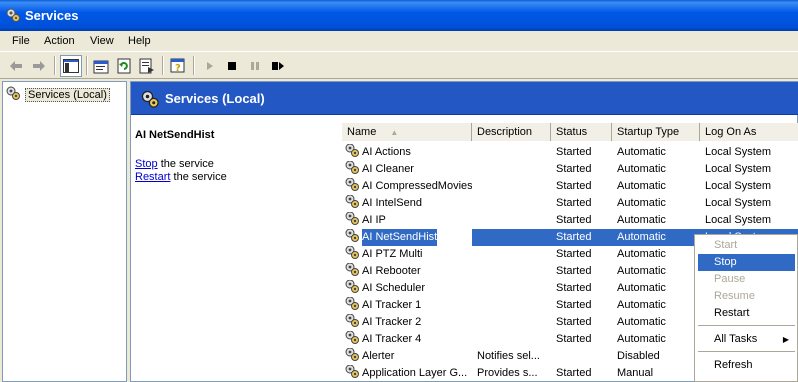 The width and height of the screenshot is (798, 382). What do you see at coordinates (146, 164) in the screenshot?
I see `stop-service-link: Stop` at bounding box center [146, 164].